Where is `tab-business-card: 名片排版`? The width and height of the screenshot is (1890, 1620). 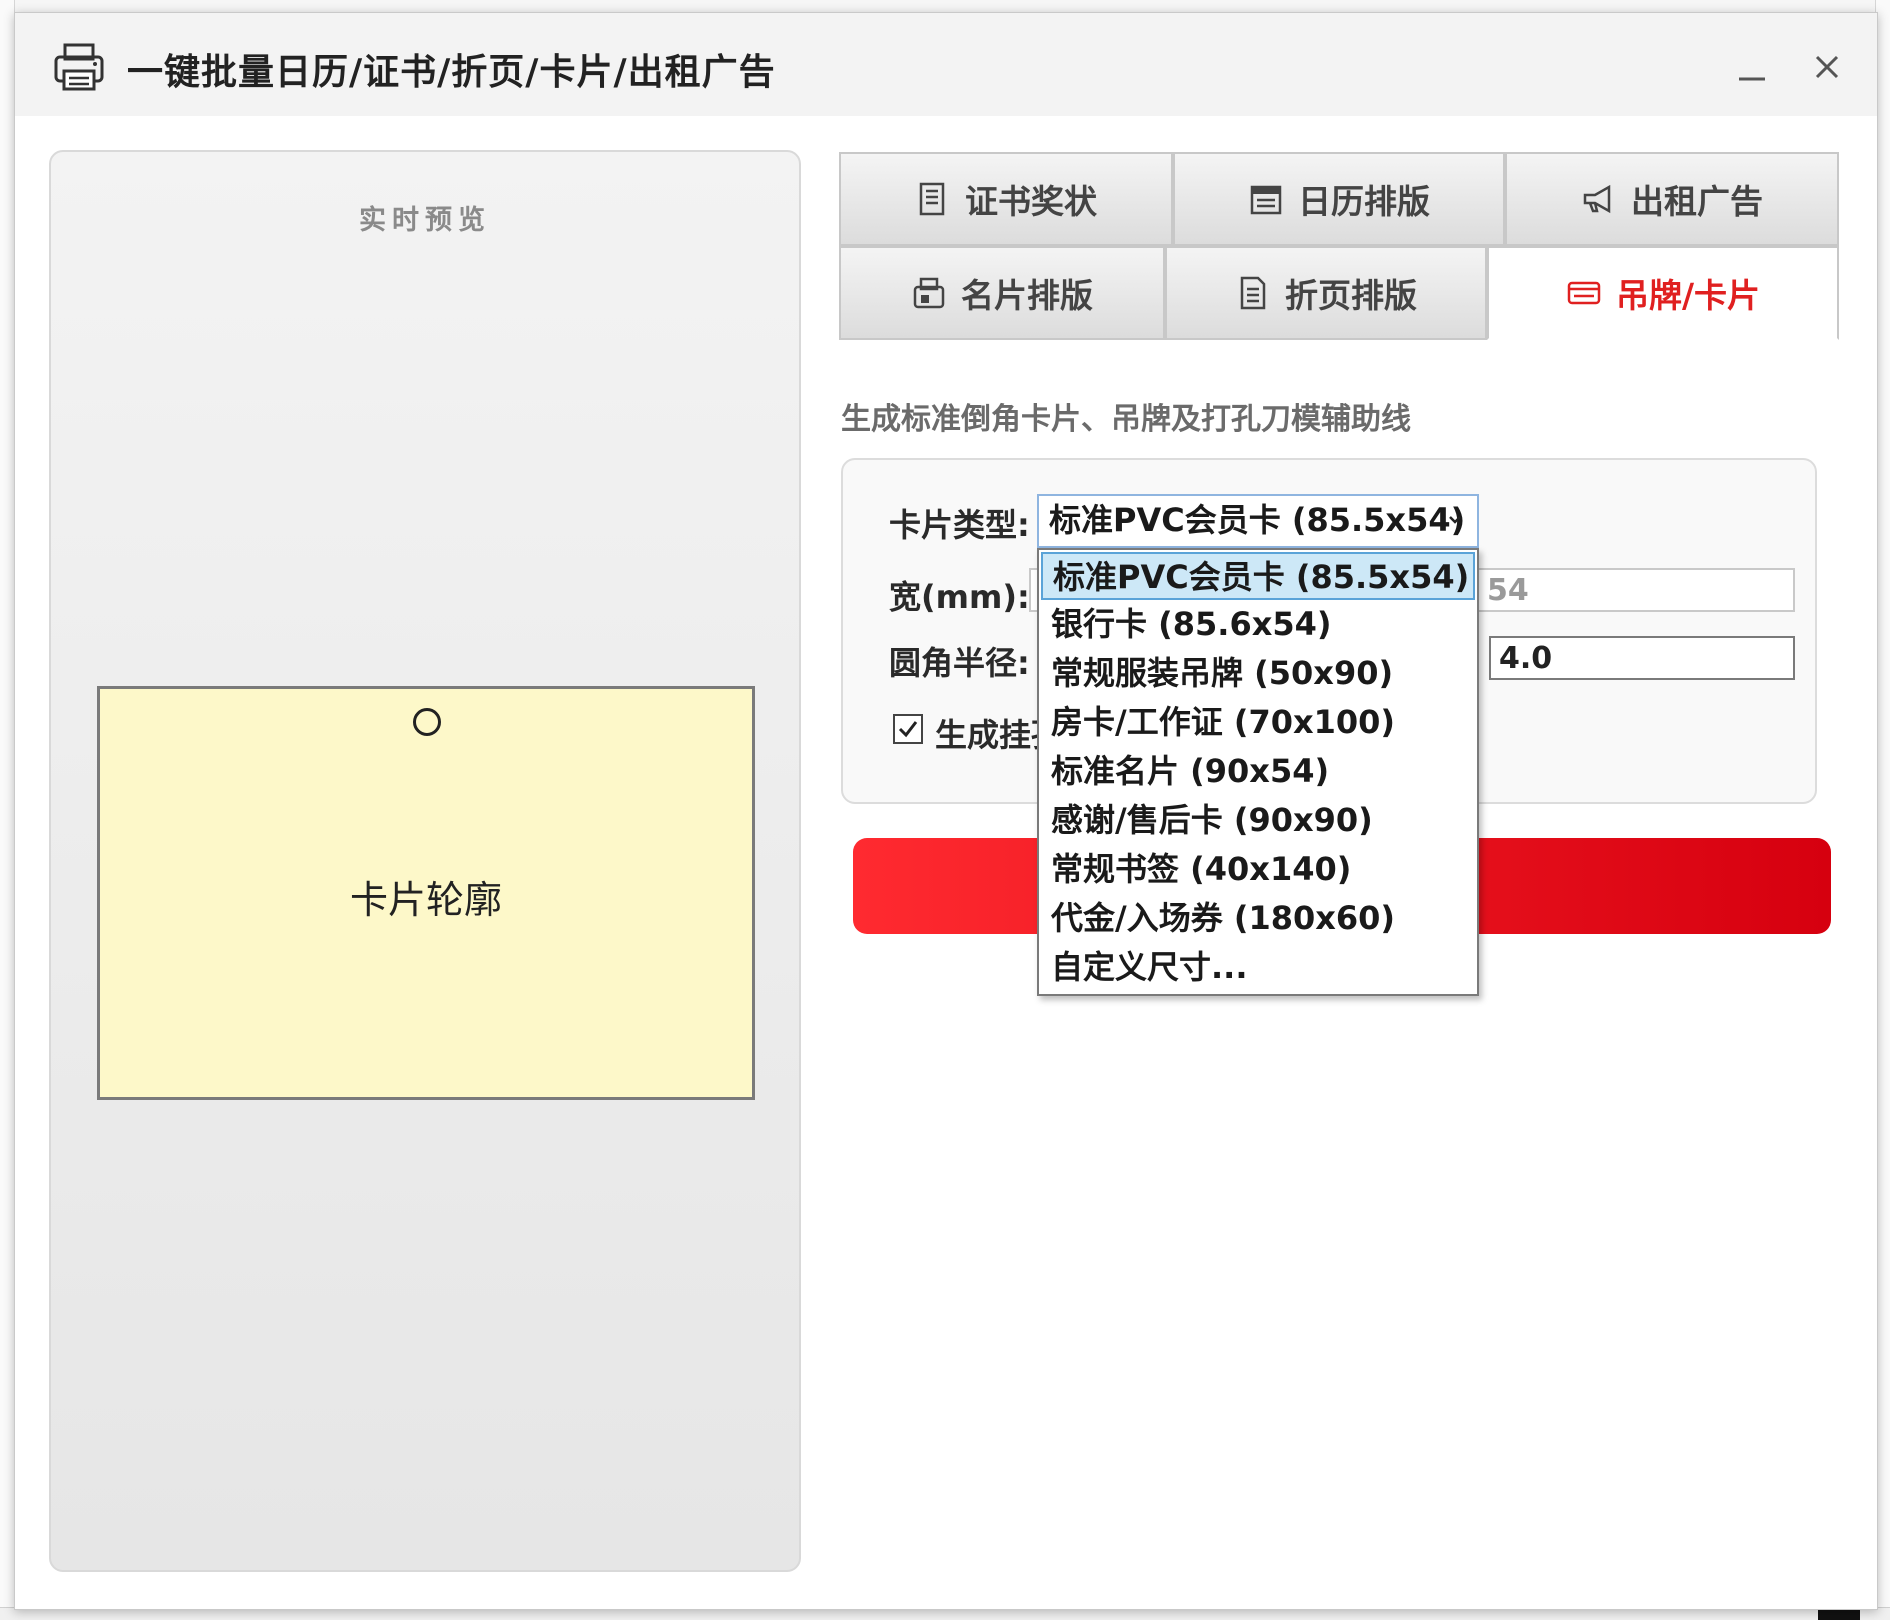 tab-business-card: 名片排版 is located at coordinates (1002, 293).